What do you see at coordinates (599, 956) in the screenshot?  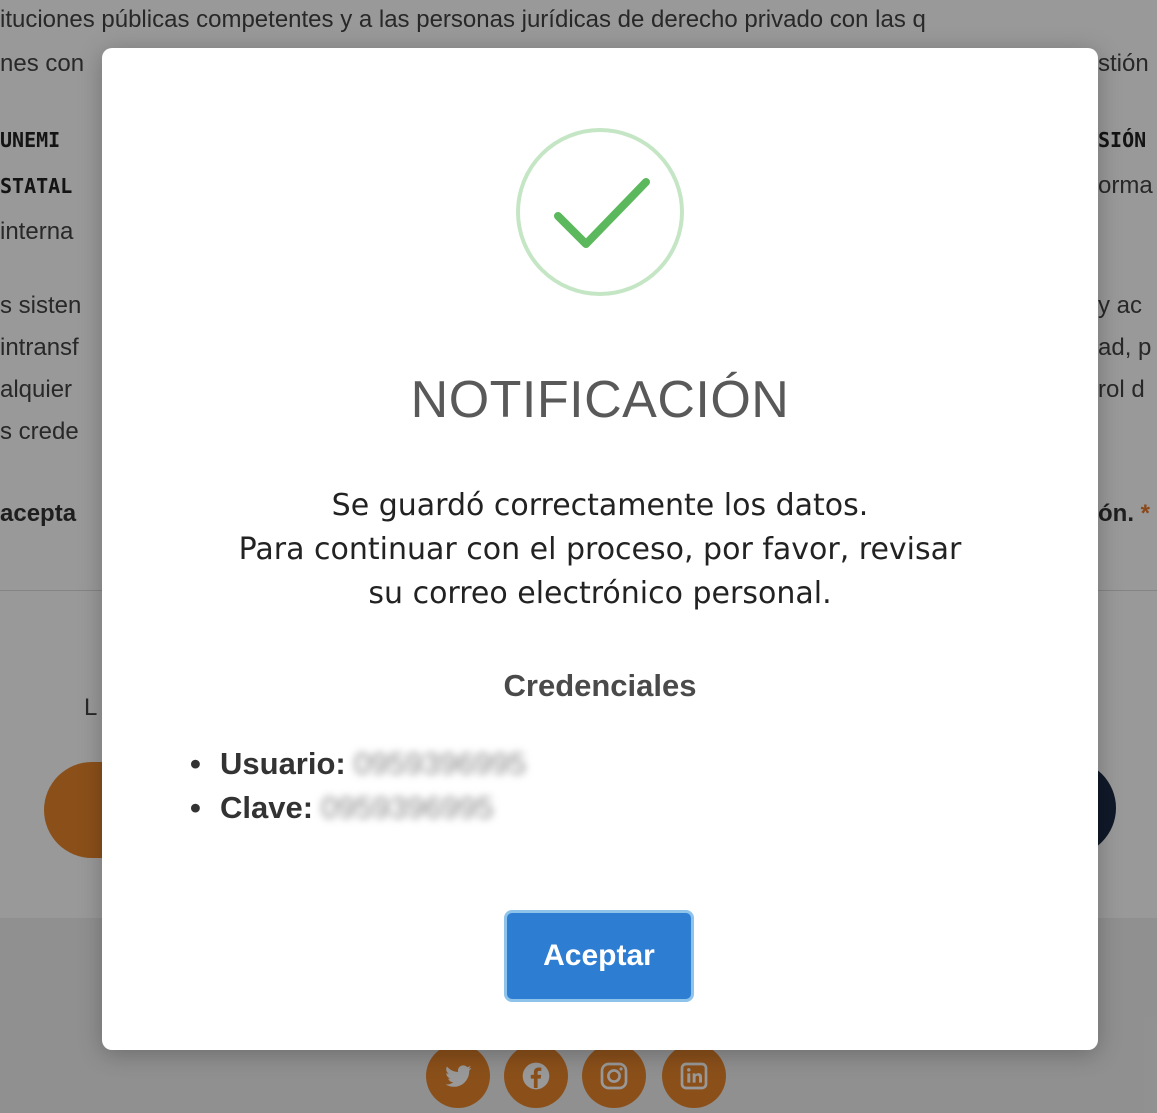 I see `accept-button: Aceptar` at bounding box center [599, 956].